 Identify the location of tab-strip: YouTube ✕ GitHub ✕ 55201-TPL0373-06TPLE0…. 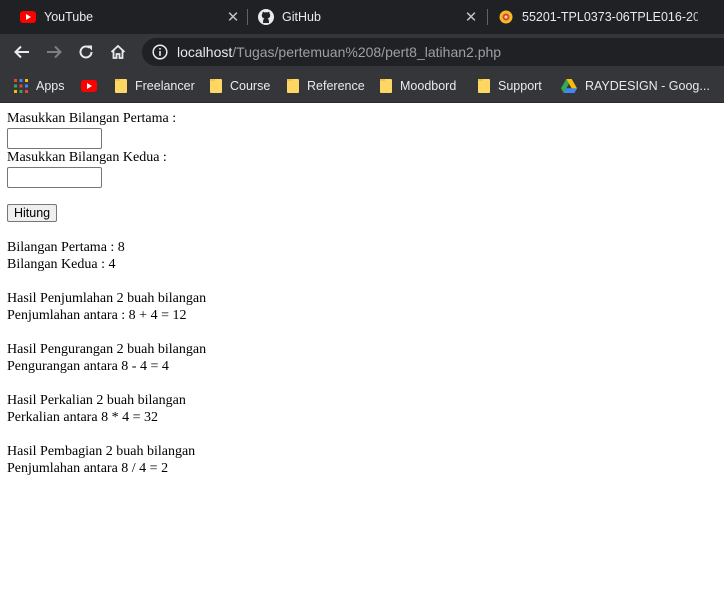
(362, 17).